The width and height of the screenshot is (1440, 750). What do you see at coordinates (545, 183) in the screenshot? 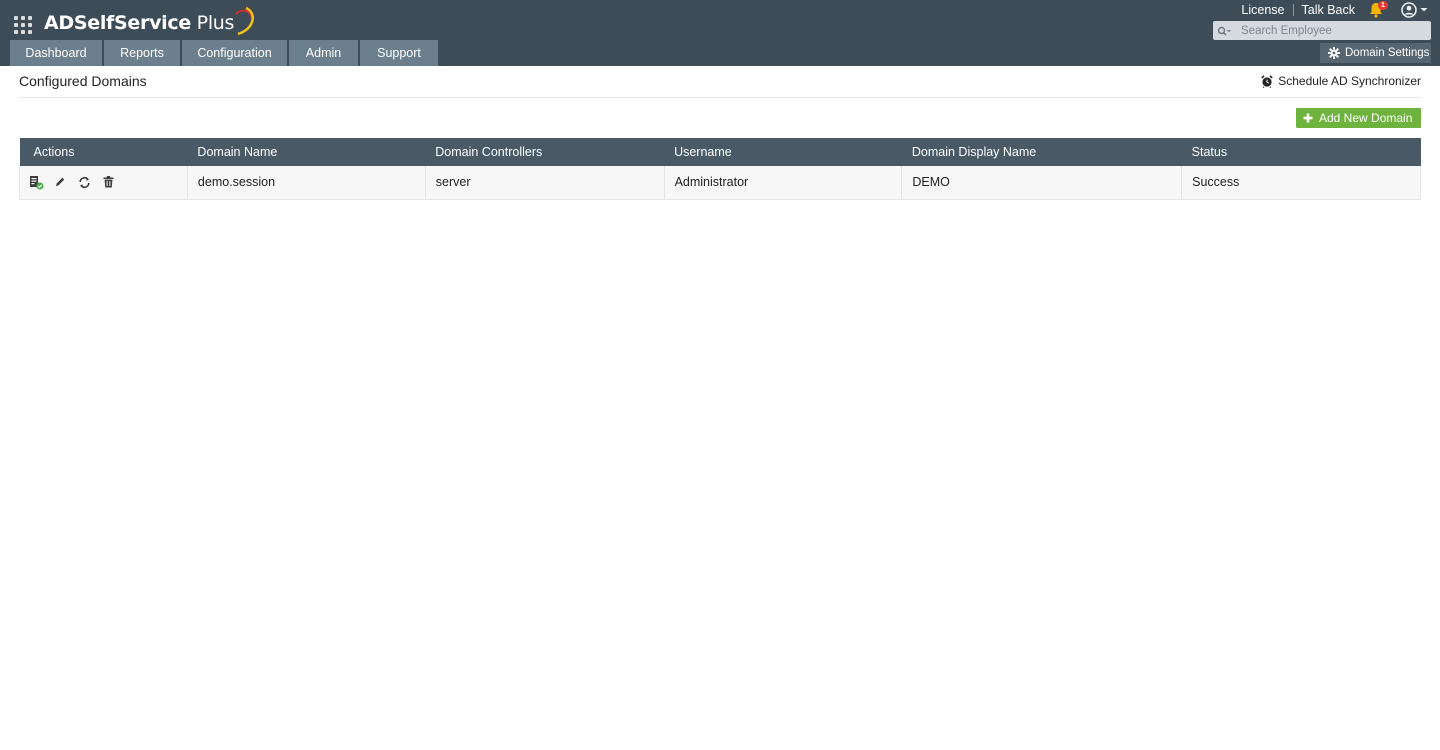
I see `cell-domain-controllers: server` at bounding box center [545, 183].